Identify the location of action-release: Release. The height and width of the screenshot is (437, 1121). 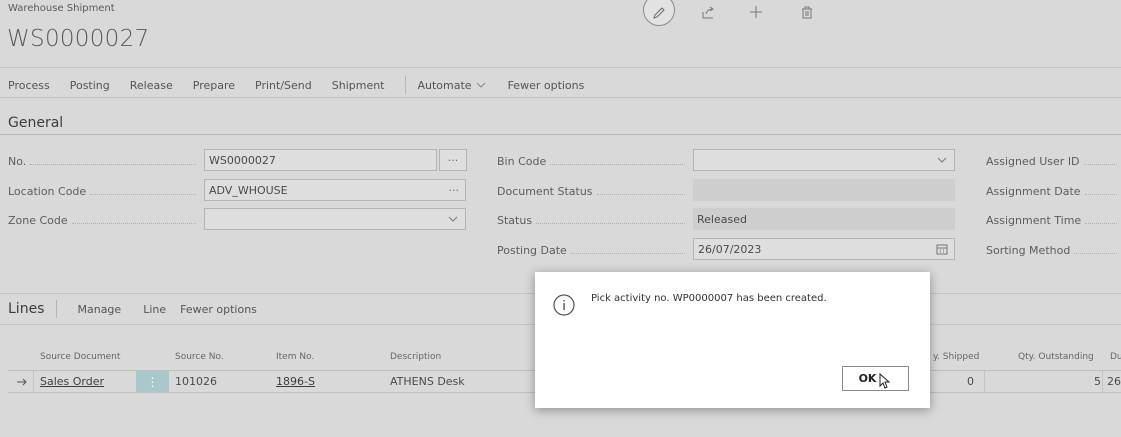
(151, 85).